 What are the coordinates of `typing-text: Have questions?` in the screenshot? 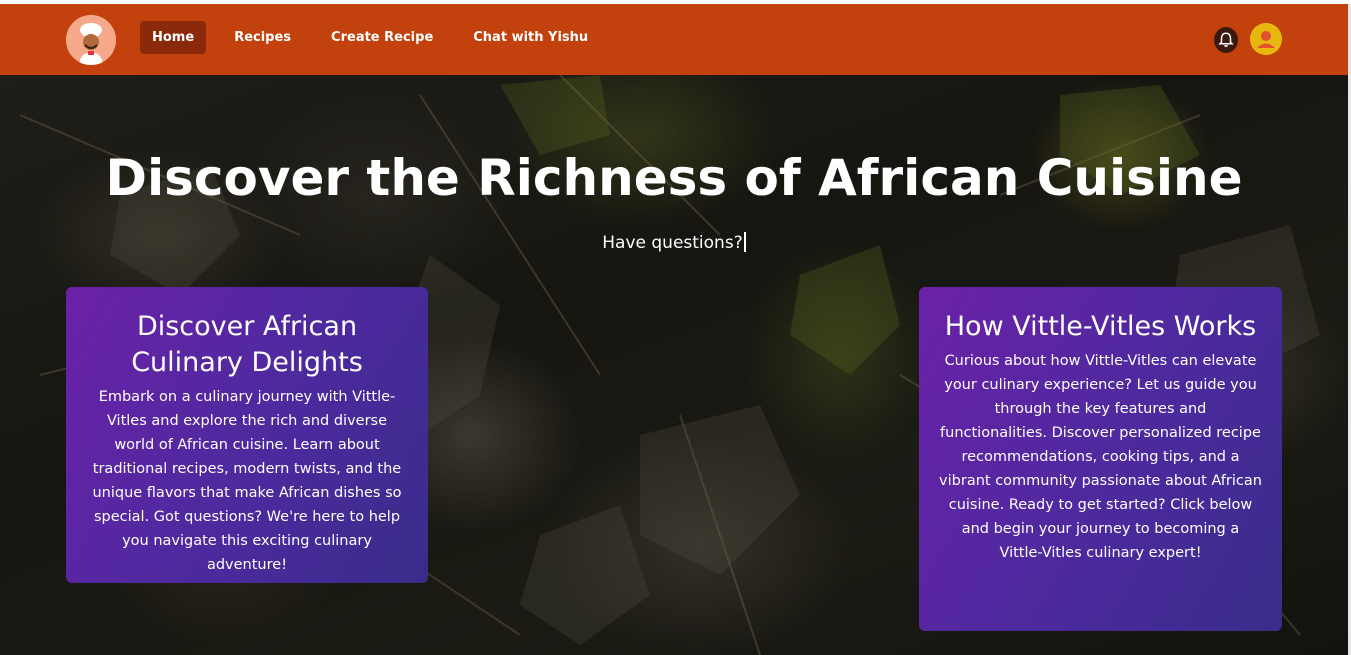 It's located at (672, 243).